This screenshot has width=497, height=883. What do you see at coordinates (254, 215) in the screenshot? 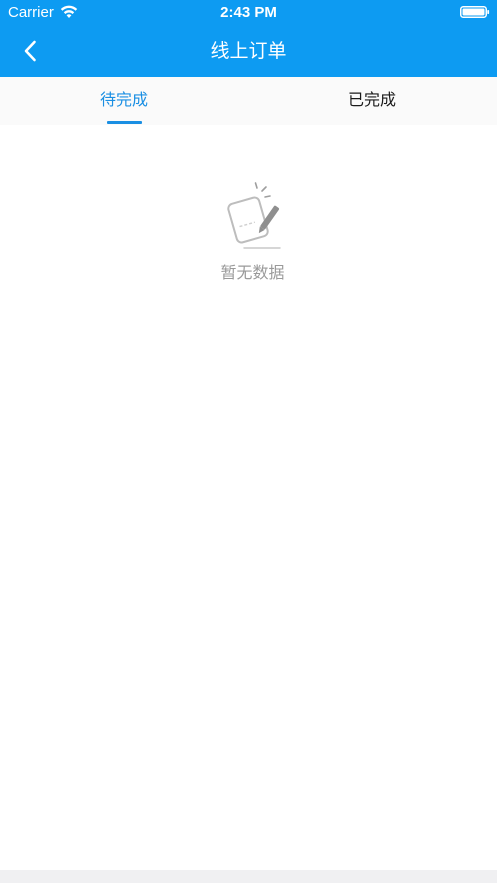
I see `empty-document-icon` at bounding box center [254, 215].